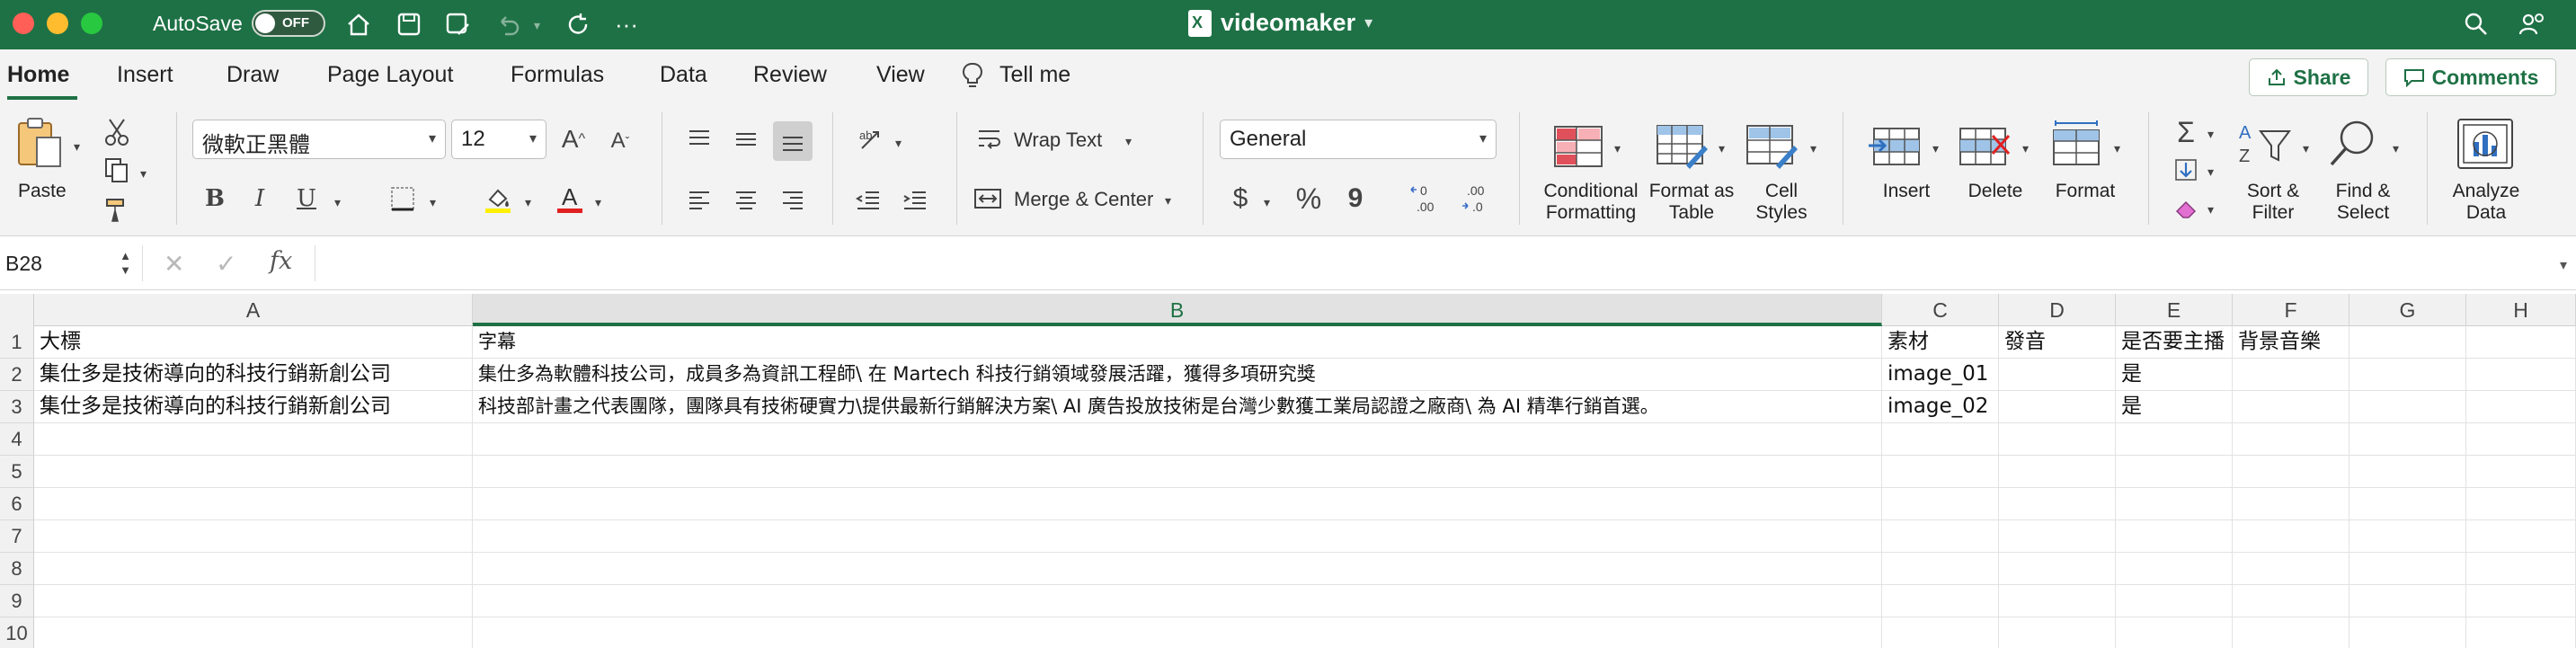 The image size is (2576, 648). Describe the element at coordinates (570, 198) in the screenshot. I see `font-color-icon: A` at that location.